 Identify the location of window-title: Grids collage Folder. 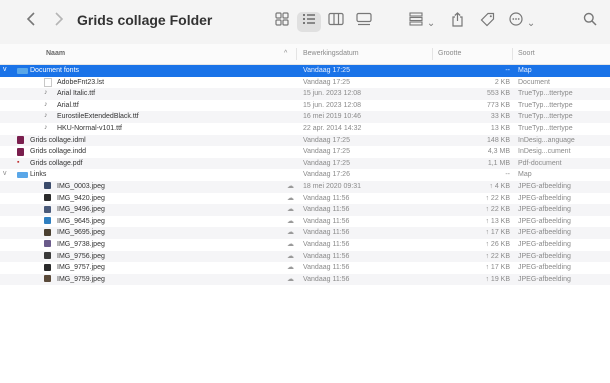
(145, 20).